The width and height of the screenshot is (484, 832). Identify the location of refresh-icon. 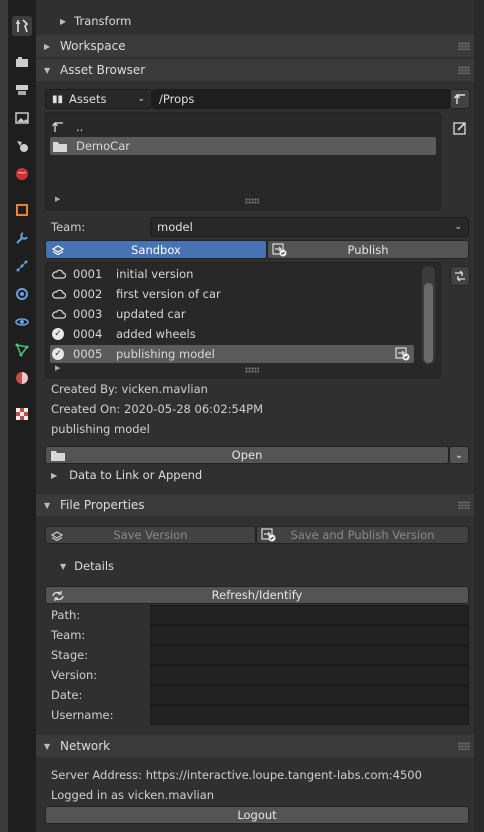
(58, 596).